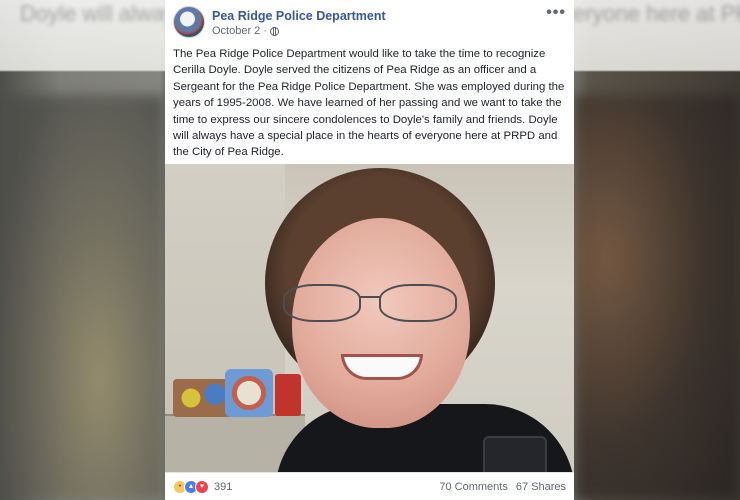  I want to click on page-name-link: Pea Ridge Police Department, so click(299, 16).